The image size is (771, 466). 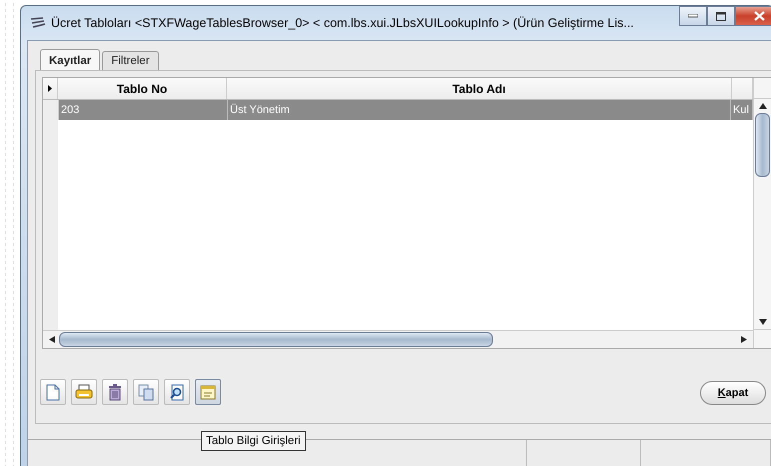 What do you see at coordinates (762, 213) in the screenshot?
I see `vertical-scrollbar` at bounding box center [762, 213].